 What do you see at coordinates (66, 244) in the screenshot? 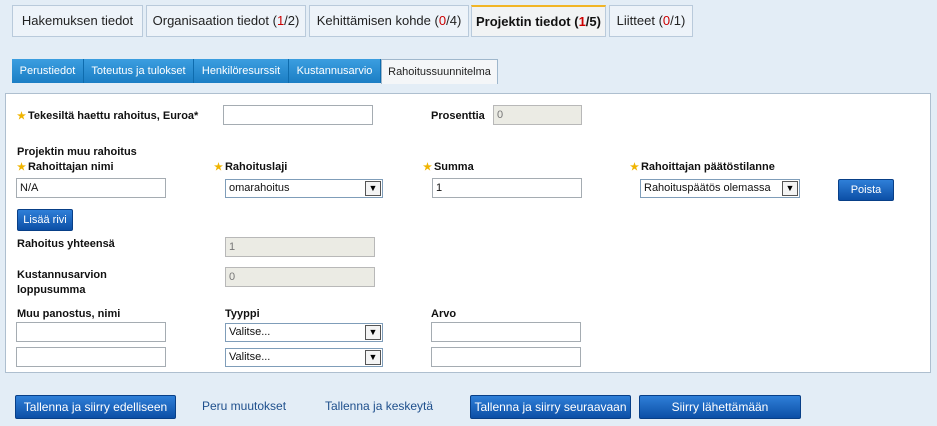
I see `total-funding-label: Rahoitus yhteensä` at bounding box center [66, 244].